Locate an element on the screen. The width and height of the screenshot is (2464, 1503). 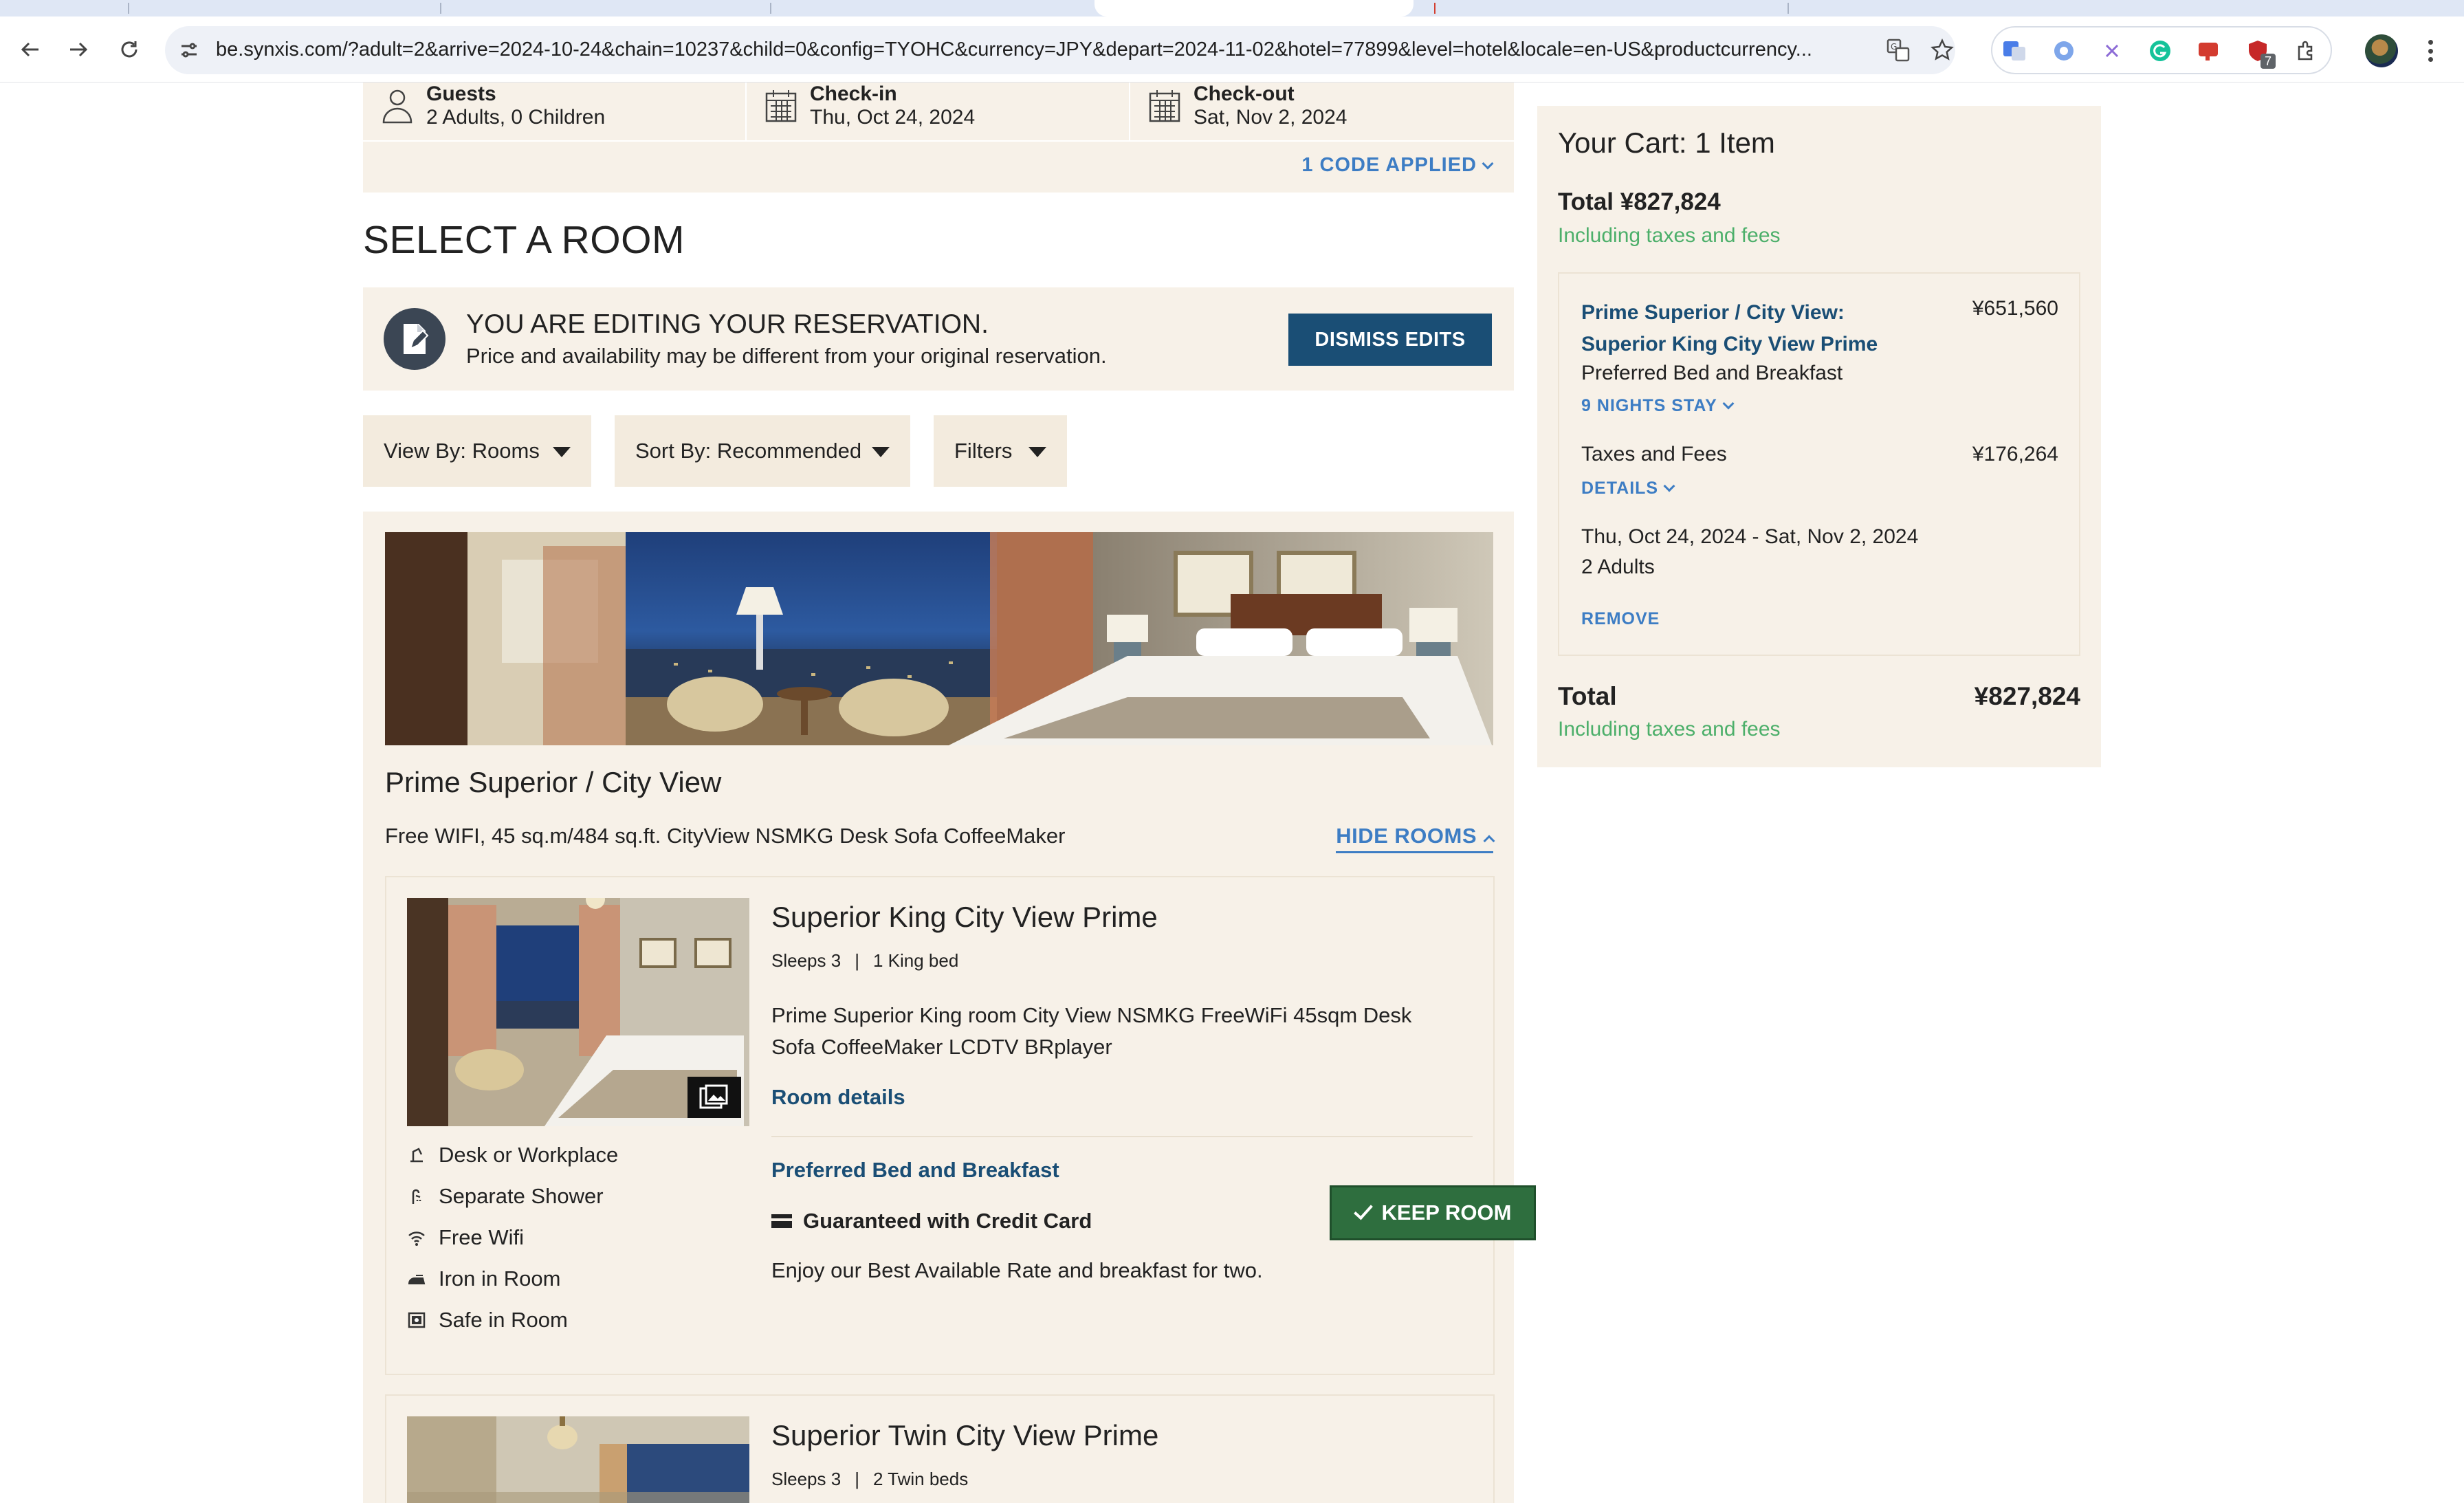
edit-banner-heading: YOU ARE EDITING YOUR RESERVATION. is located at coordinates (727, 324).